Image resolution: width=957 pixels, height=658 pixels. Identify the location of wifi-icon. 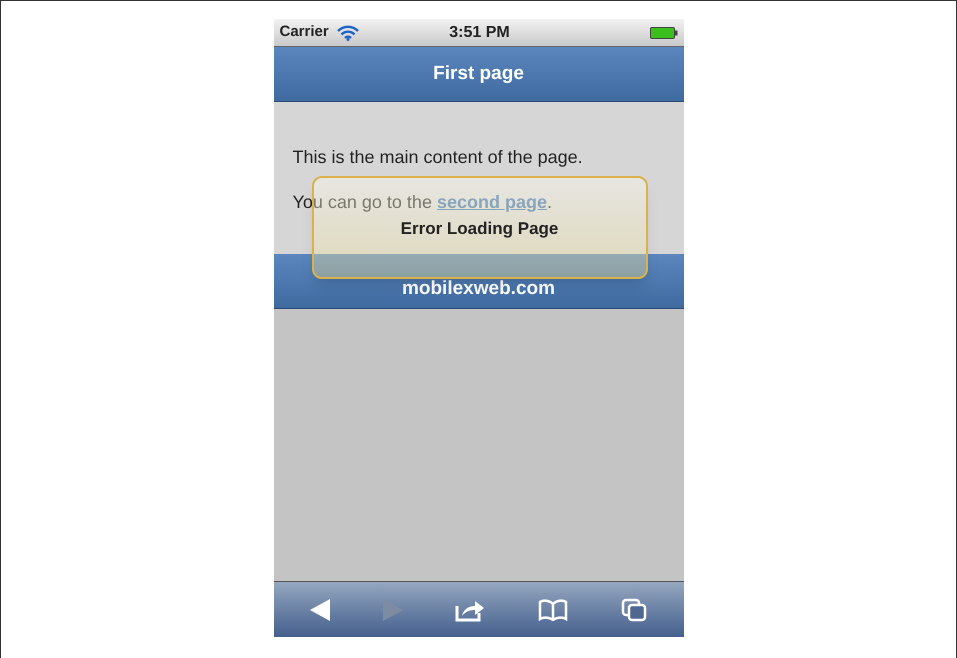
(347, 32).